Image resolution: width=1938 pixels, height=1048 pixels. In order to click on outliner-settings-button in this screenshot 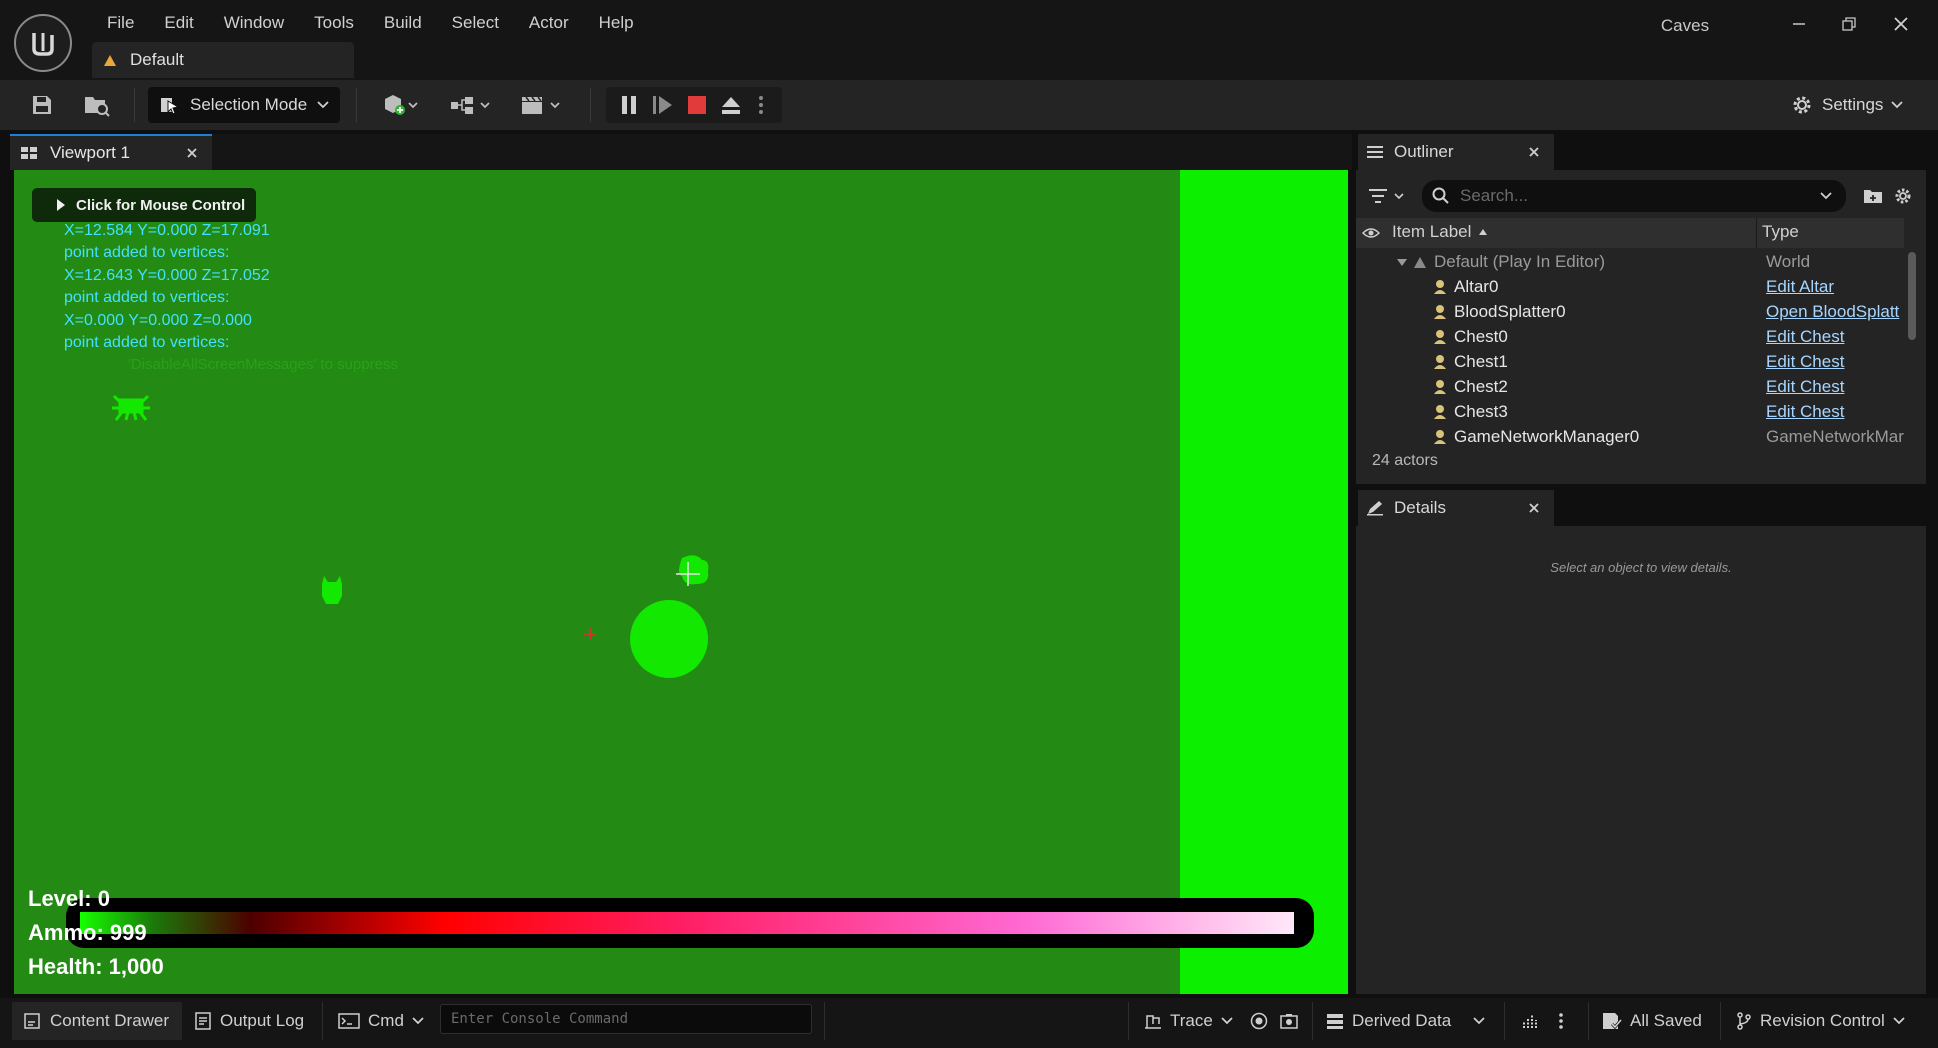, I will do `click(1903, 196)`.